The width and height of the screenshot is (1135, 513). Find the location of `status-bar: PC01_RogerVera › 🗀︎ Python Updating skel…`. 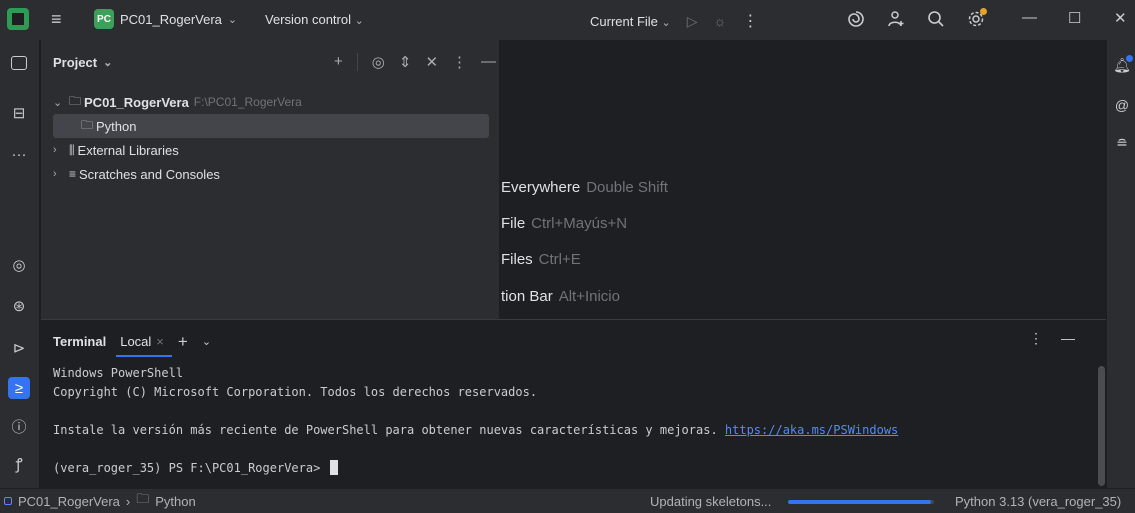

status-bar: PC01_RogerVera › 🗀︎ Python Updating skel… is located at coordinates (567, 500).